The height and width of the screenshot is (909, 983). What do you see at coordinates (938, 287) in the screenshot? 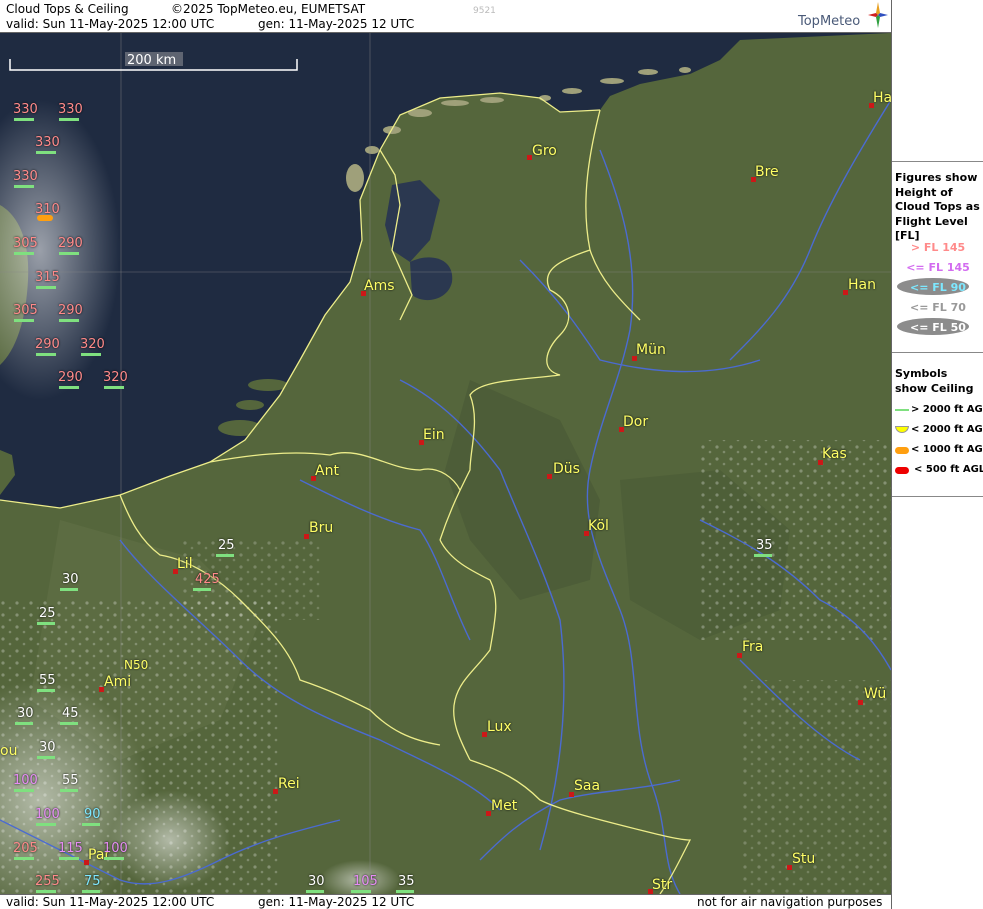
I see `legend-level-90: <= FL 90` at bounding box center [938, 287].